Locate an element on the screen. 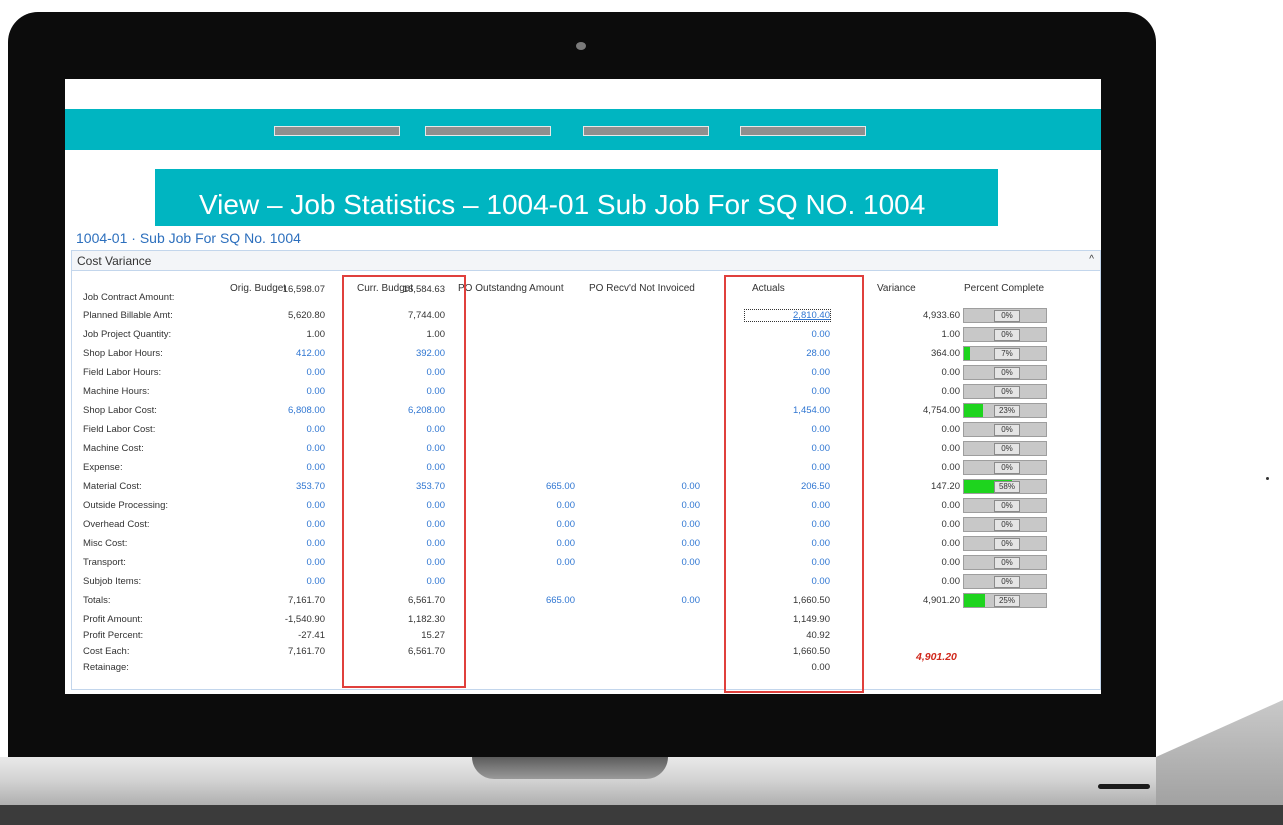  row-label: Misc Cost: is located at coordinates (105, 543).